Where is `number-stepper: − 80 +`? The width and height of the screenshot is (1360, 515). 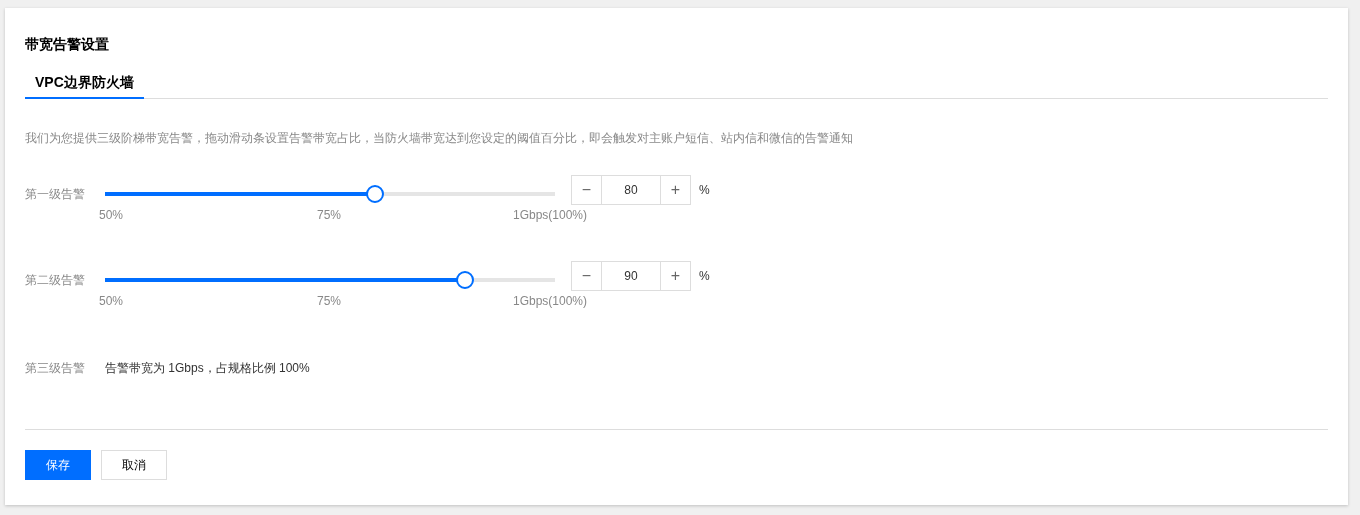 number-stepper: − 80 + is located at coordinates (631, 190).